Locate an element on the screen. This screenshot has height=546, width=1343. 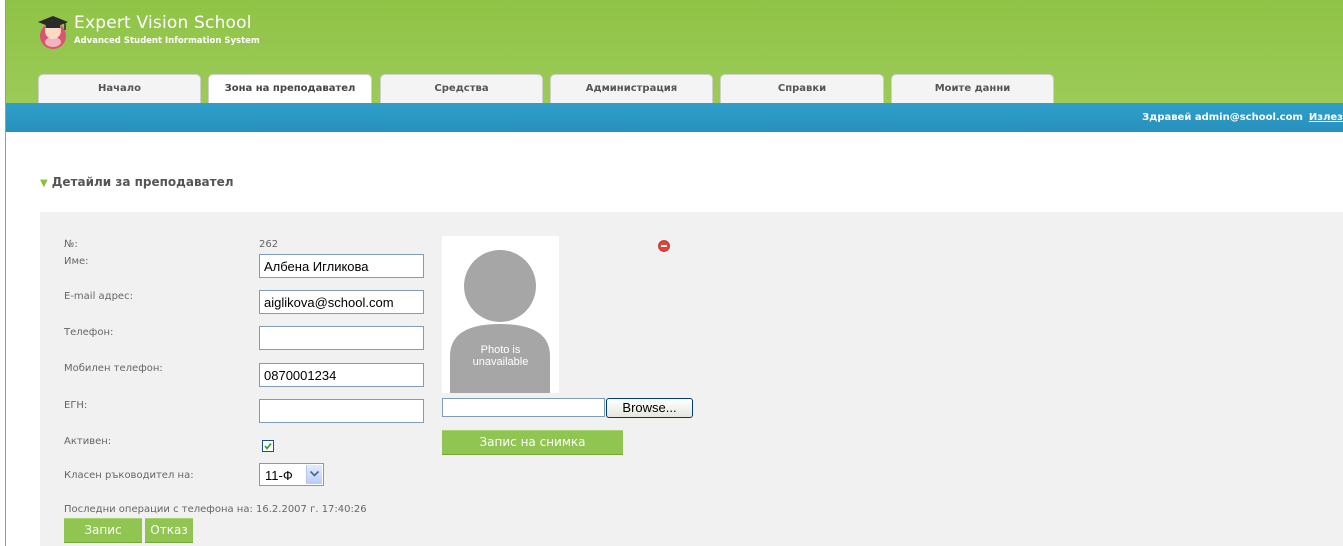
remove-photo-icon is located at coordinates (664, 246).